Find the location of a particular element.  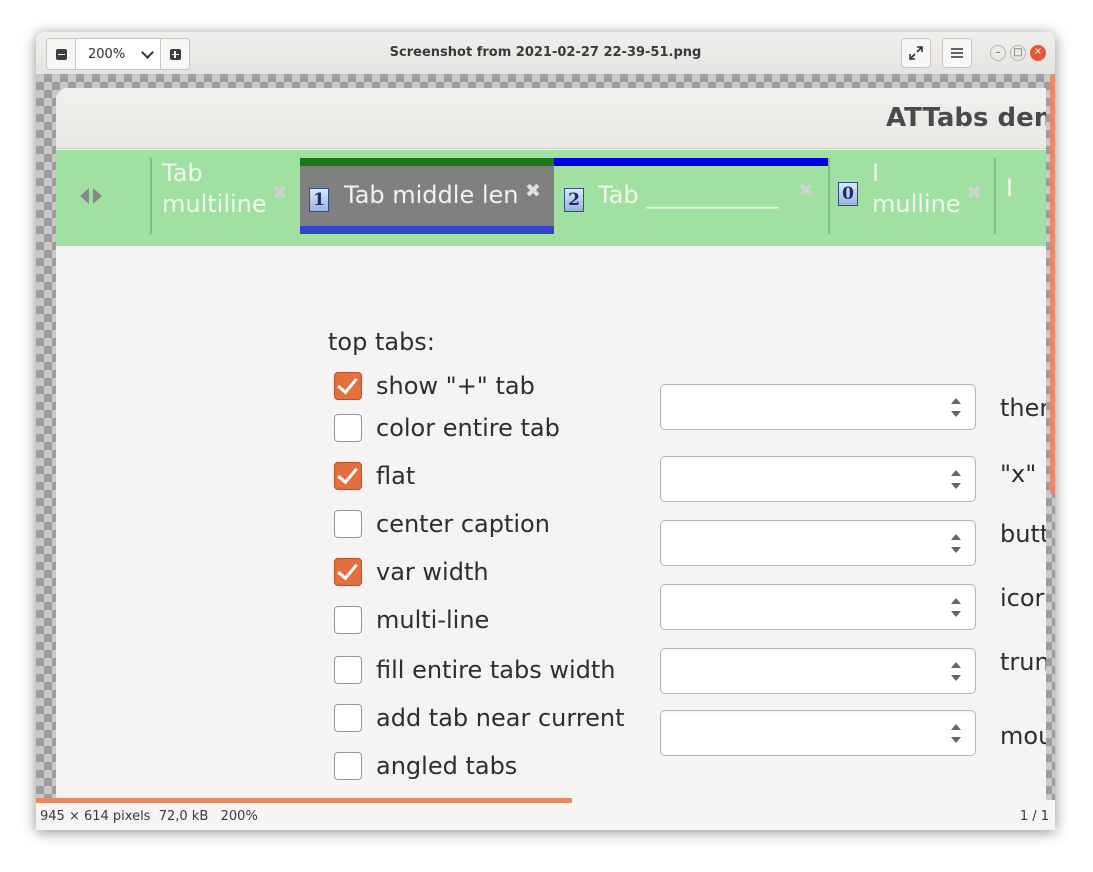

minimize-button: – is located at coordinates (998, 53).